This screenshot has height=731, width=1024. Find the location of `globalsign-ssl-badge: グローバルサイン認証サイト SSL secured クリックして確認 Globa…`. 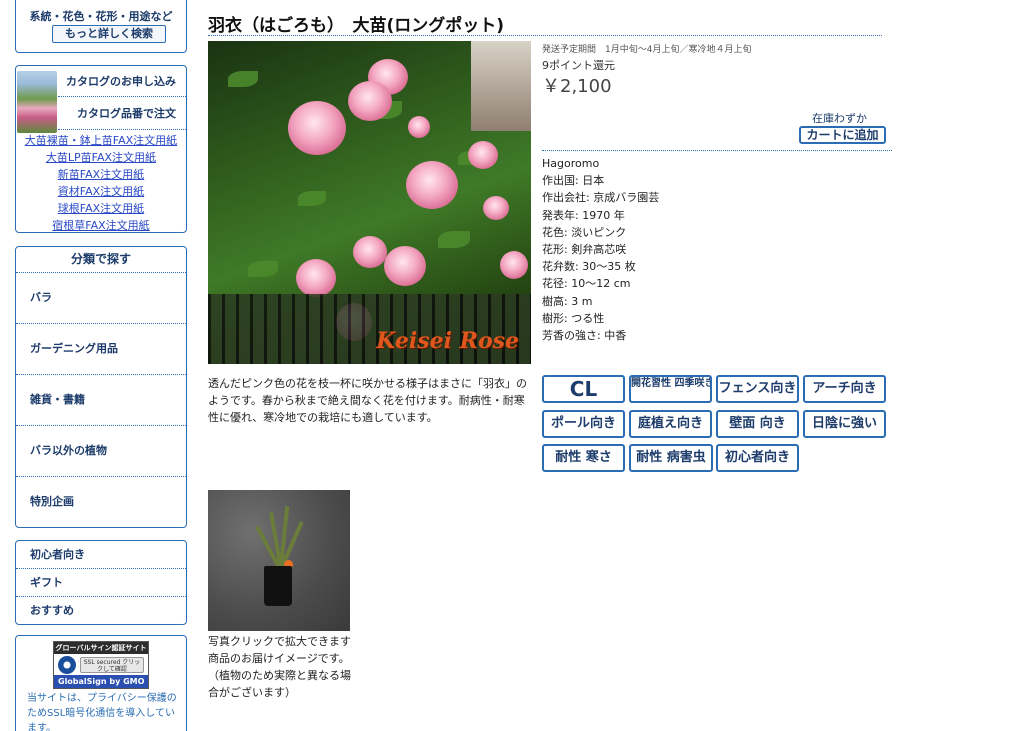

globalsign-ssl-badge: グローバルサイン認証サイト SSL secured クリックして確認 Globa… is located at coordinates (101, 665).